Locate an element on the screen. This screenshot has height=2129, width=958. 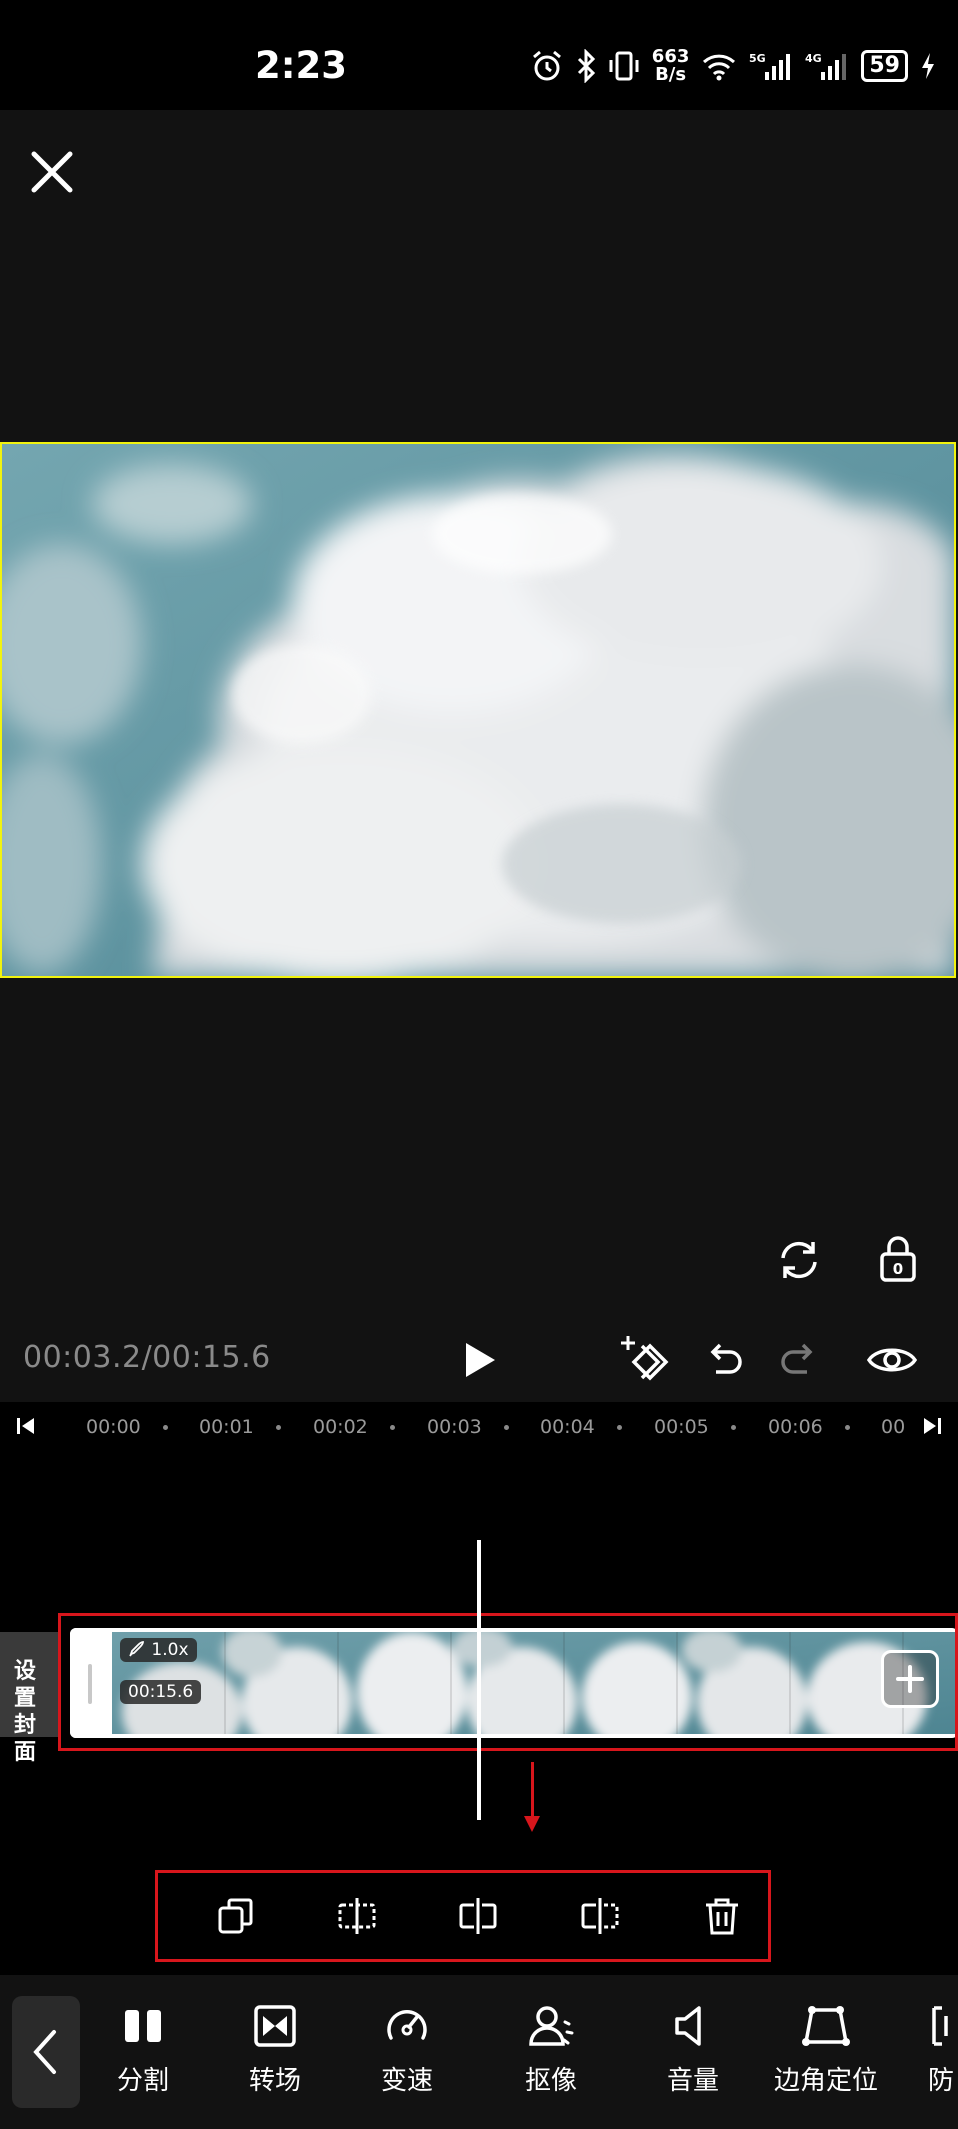
network-speed: 663 B/s is located at coordinates (670, 65).